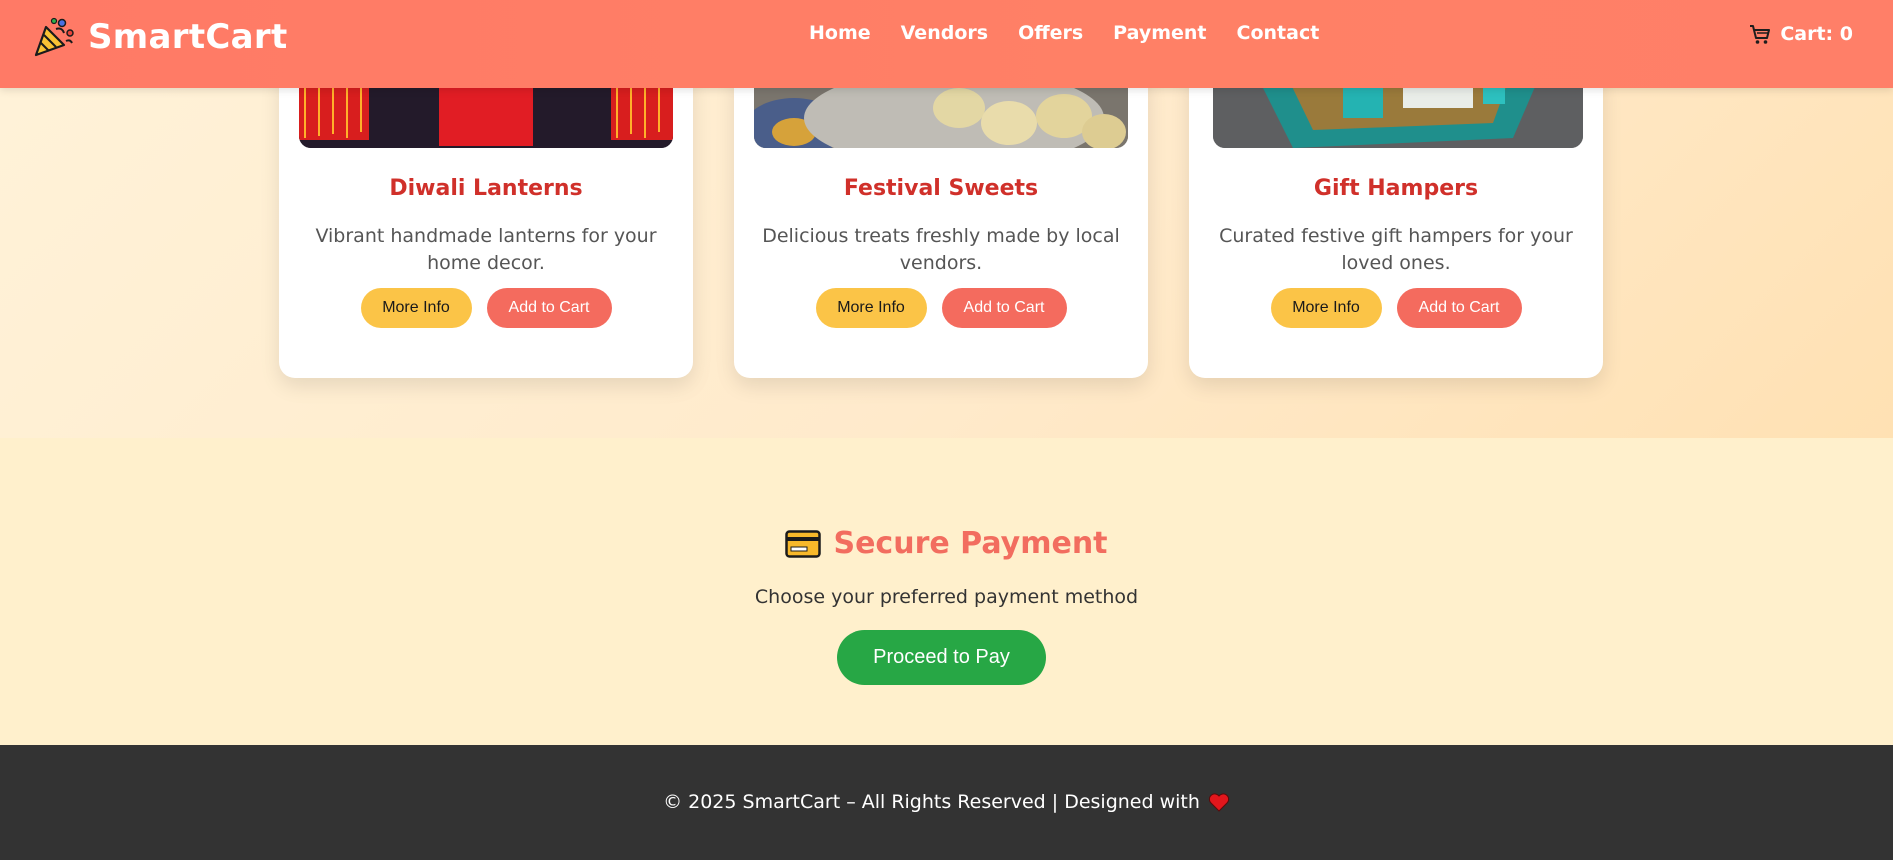  What do you see at coordinates (1050, 33) in the screenshot?
I see `nav-offers: Offers` at bounding box center [1050, 33].